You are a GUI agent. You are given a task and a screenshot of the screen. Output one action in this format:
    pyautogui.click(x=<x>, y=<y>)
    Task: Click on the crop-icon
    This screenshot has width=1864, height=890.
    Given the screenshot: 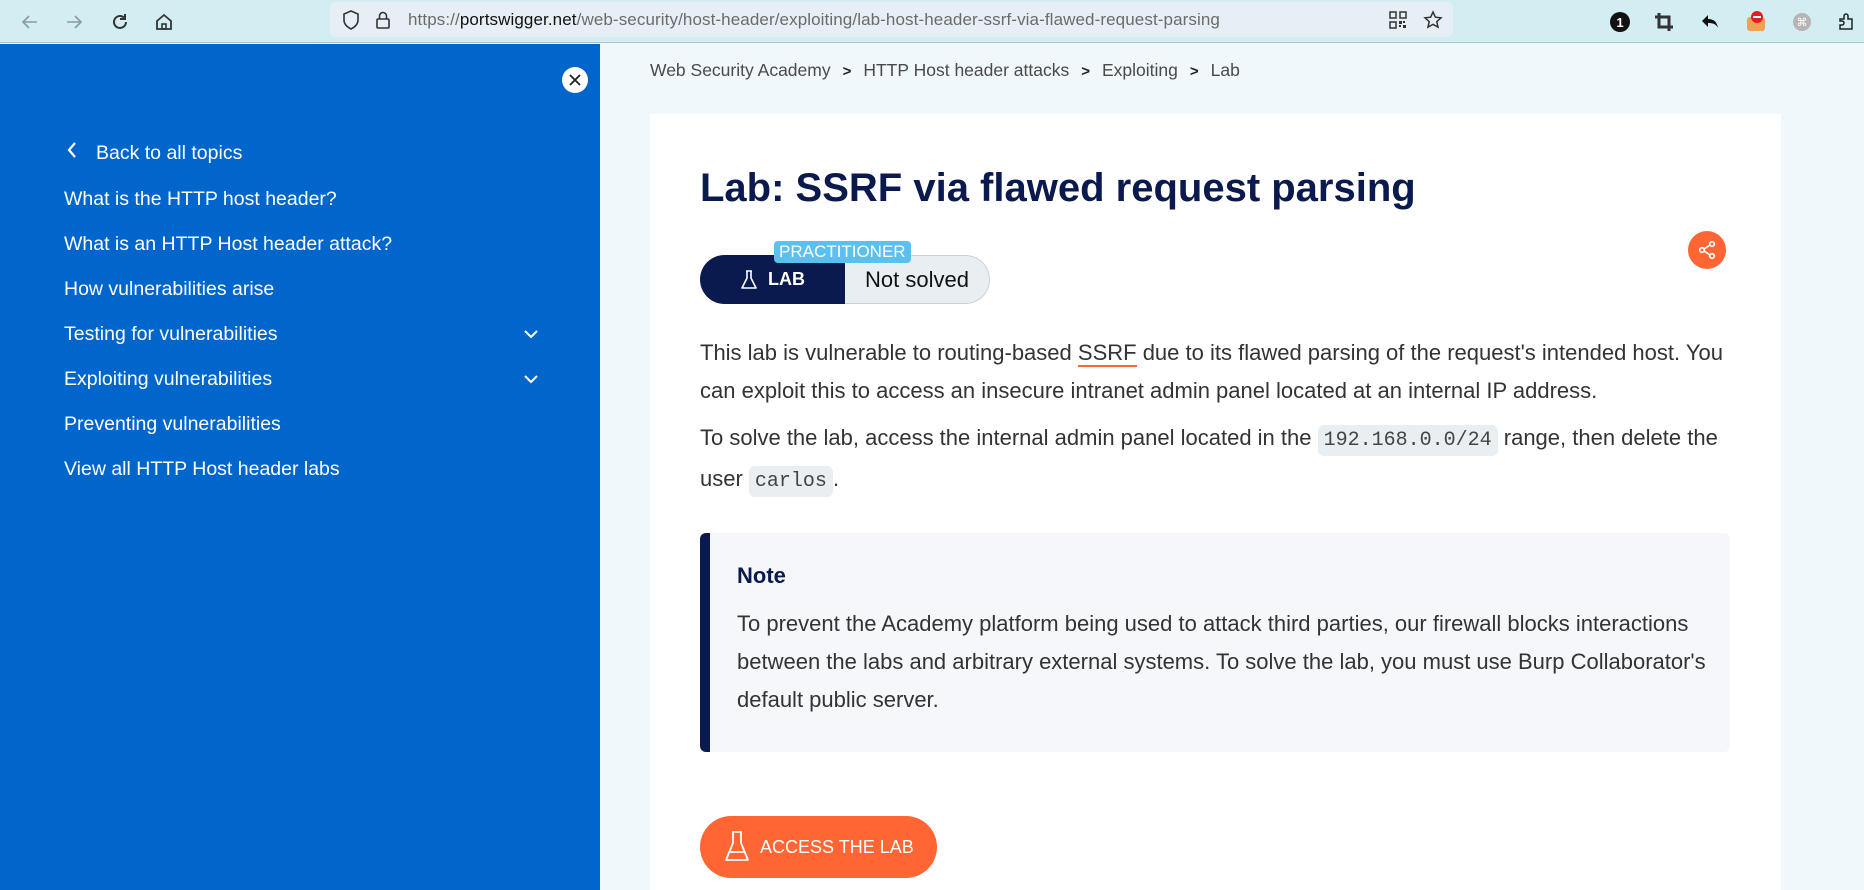 What is the action you would take?
    pyautogui.click(x=1664, y=22)
    